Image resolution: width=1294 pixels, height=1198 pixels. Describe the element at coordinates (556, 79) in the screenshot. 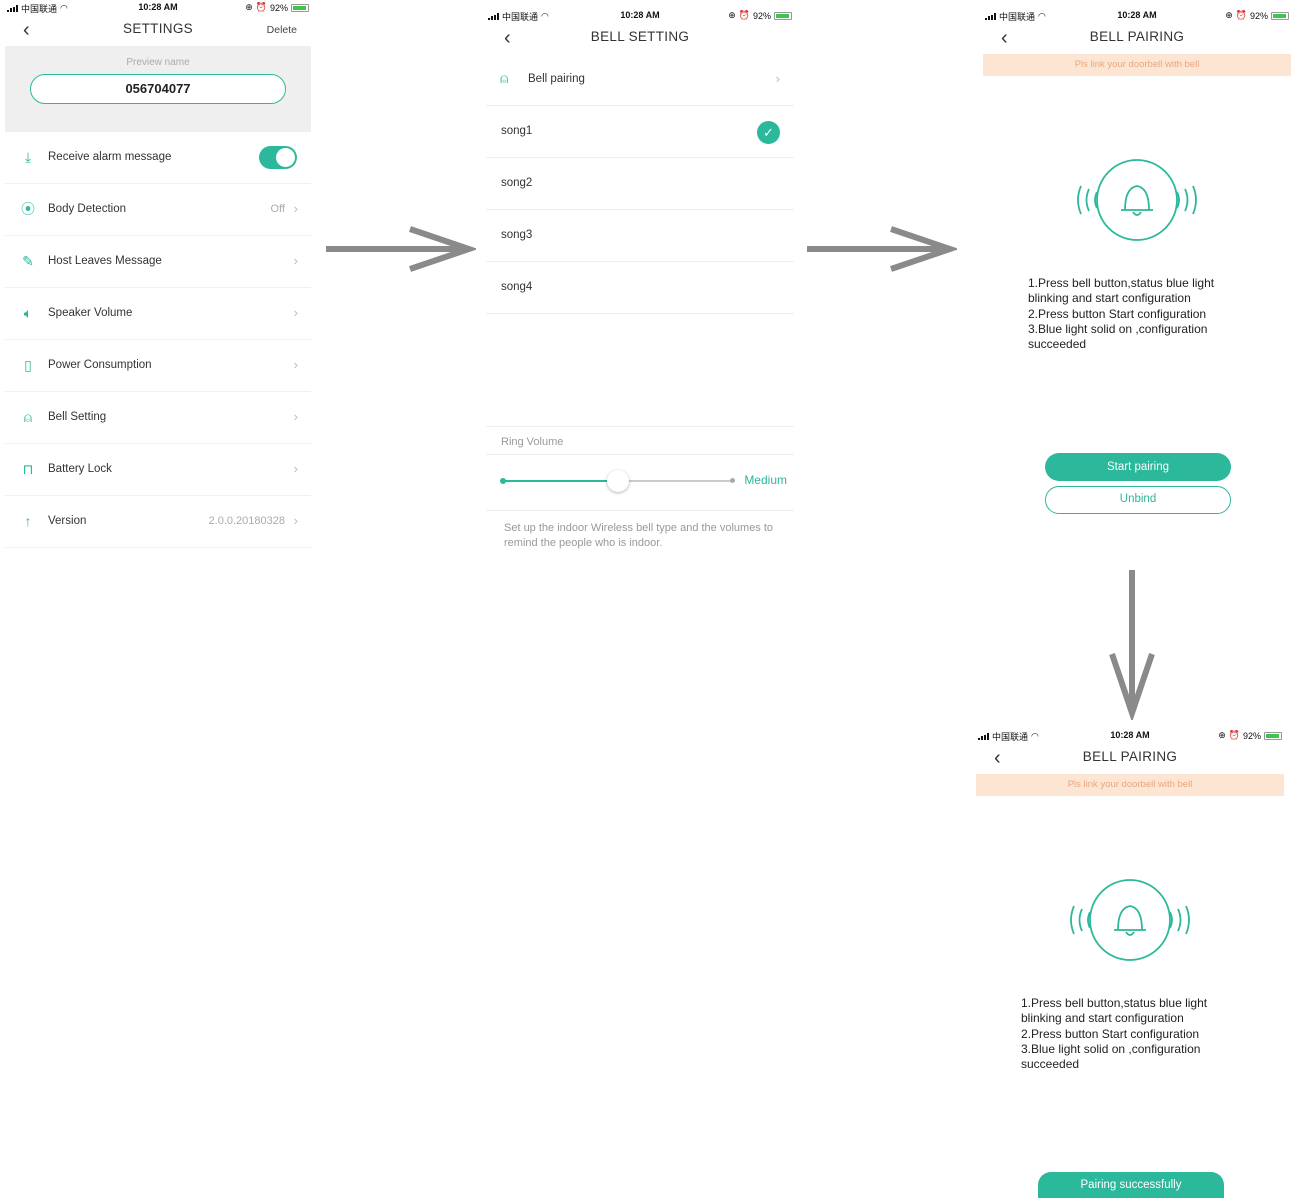

I see `bell-pairing-label: Bell pairing` at that location.